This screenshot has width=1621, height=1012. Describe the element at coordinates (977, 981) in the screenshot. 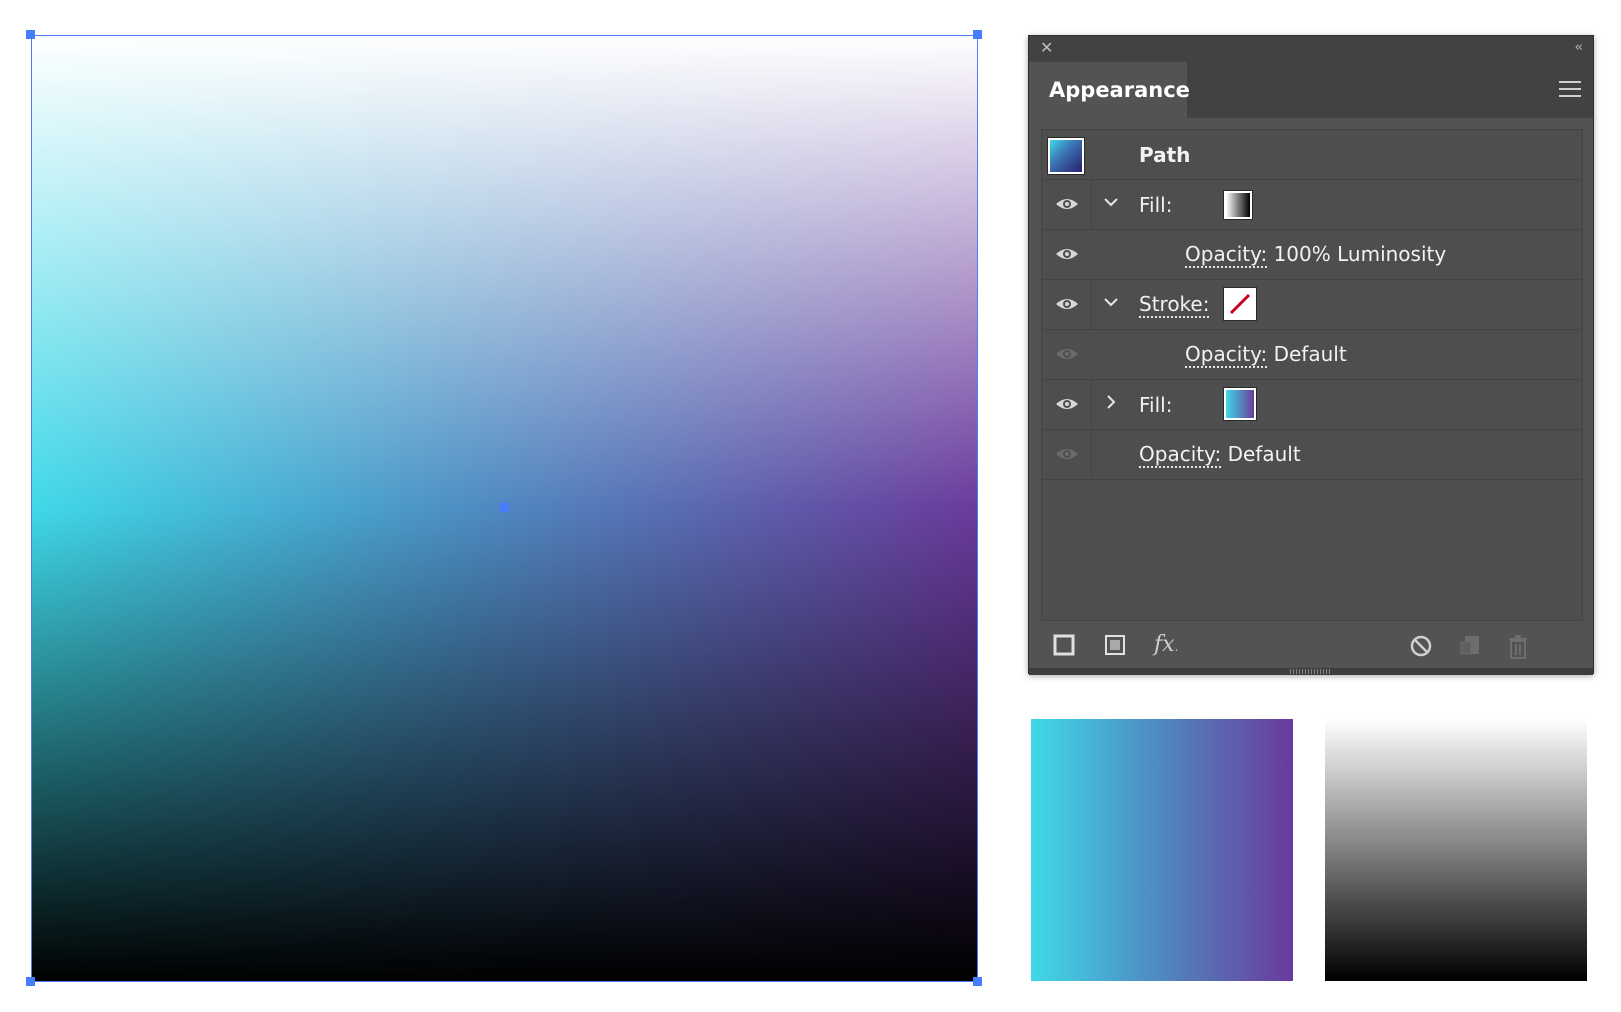

I see `selection-handle-bottom-right` at that location.